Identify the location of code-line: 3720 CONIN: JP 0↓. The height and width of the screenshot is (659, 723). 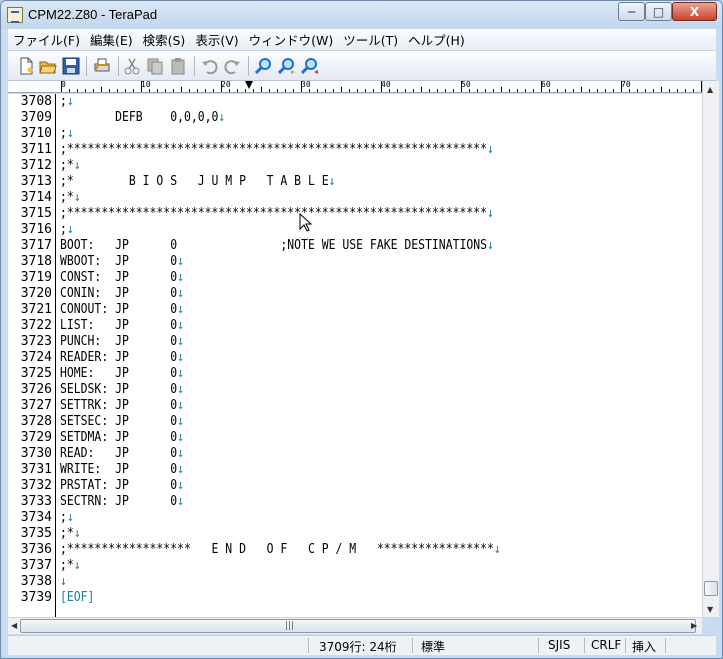
(355, 294).